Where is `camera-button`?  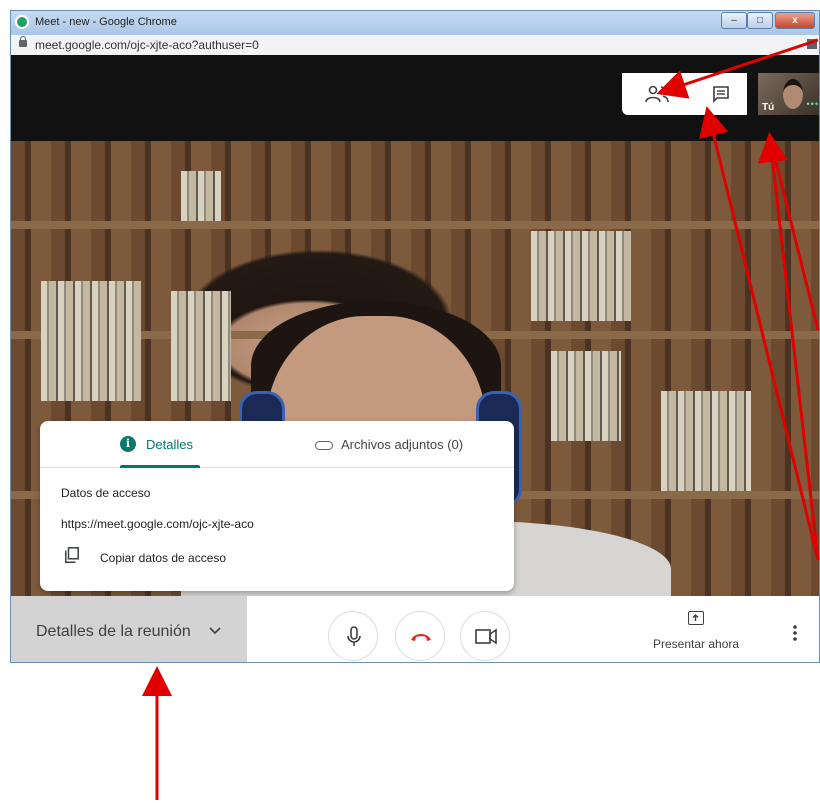 camera-button is located at coordinates (485, 636).